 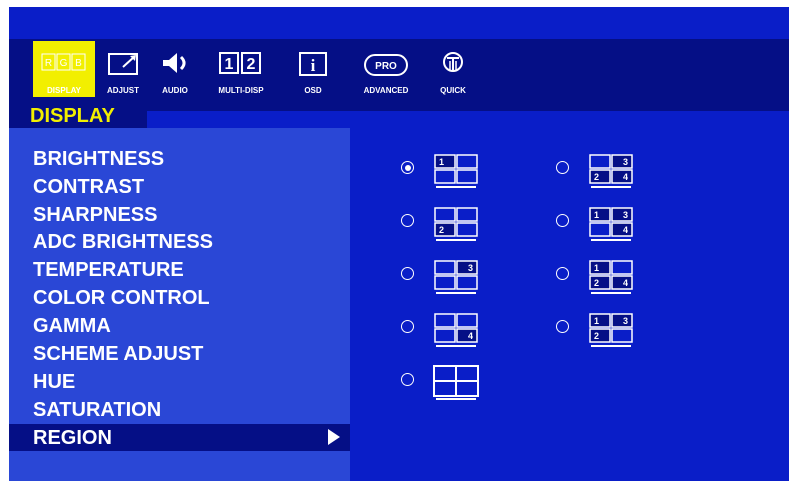 I want to click on tab-advanced: PRO ADVANCED, so click(x=386, y=72).